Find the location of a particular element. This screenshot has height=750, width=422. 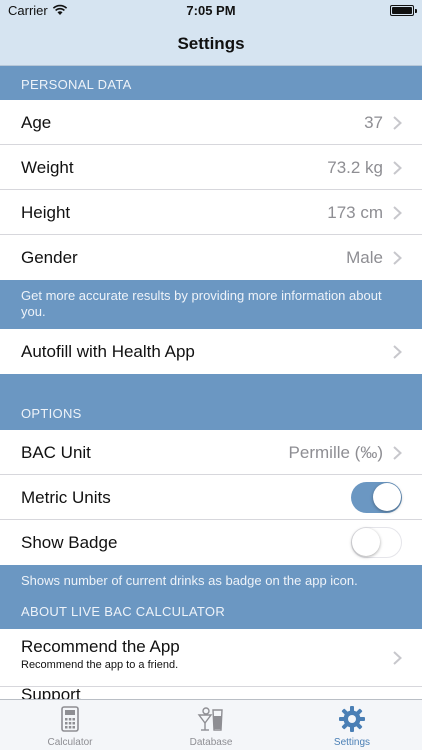

row-metric-units: Metric Units is located at coordinates (211, 497).